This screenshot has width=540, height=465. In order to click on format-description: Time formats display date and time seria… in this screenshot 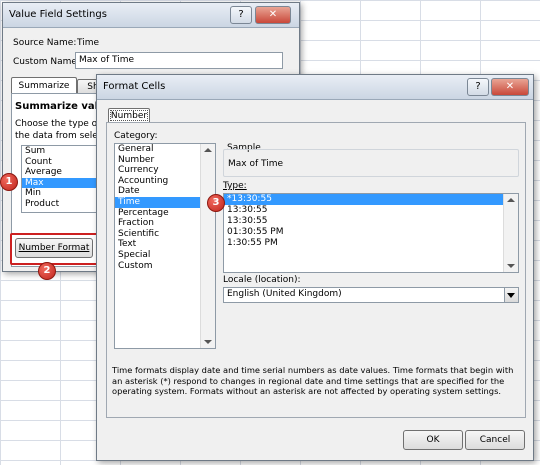, I will do `click(313, 380)`.